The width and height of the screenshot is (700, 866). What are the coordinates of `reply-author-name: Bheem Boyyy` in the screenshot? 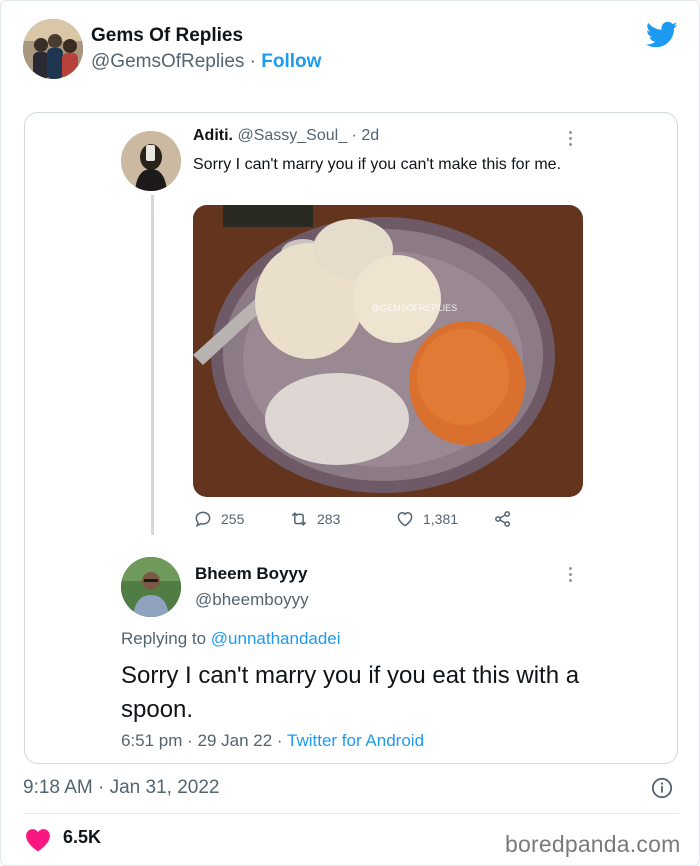 It's located at (251, 574).